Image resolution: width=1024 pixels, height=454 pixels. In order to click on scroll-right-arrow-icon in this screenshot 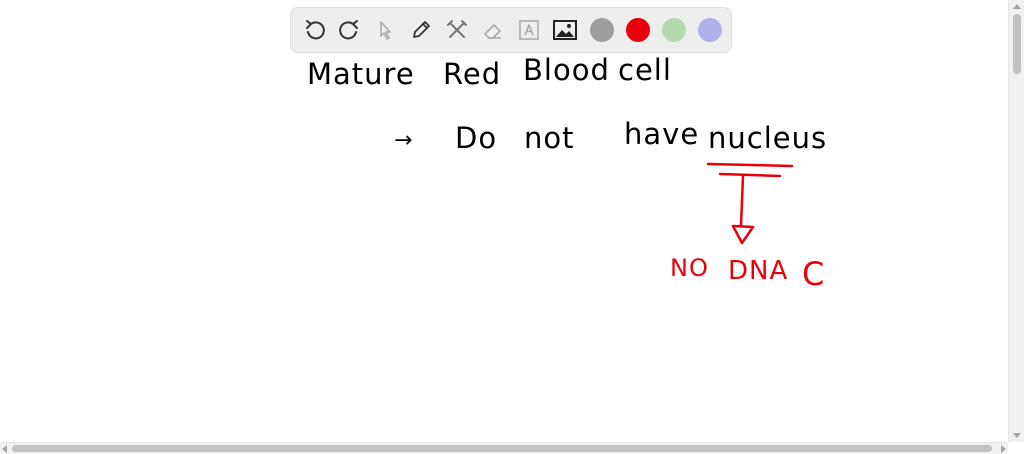, I will do `click(1003, 449)`.